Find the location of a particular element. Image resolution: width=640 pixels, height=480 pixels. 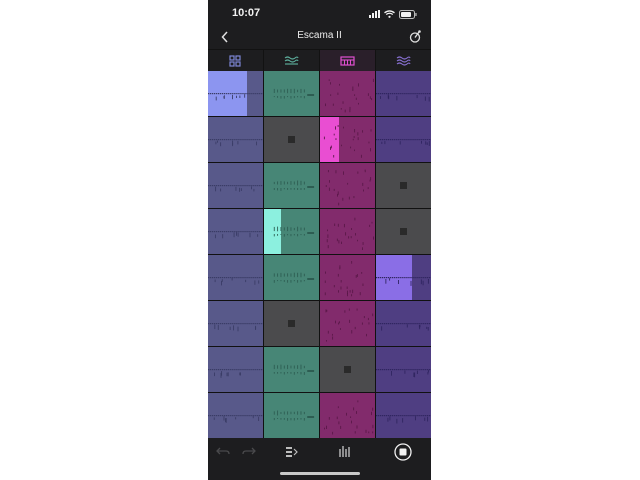

bottom-toolbar is located at coordinates (319, 452).